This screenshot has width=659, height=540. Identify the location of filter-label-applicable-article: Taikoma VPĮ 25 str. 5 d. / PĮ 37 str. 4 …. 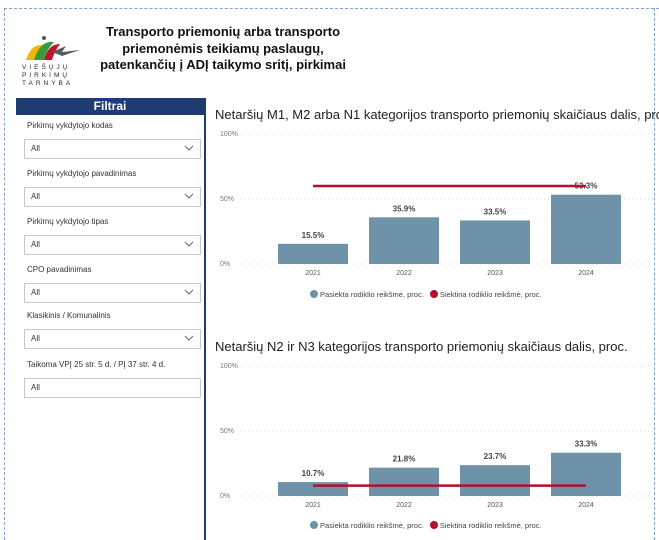
(96, 364).